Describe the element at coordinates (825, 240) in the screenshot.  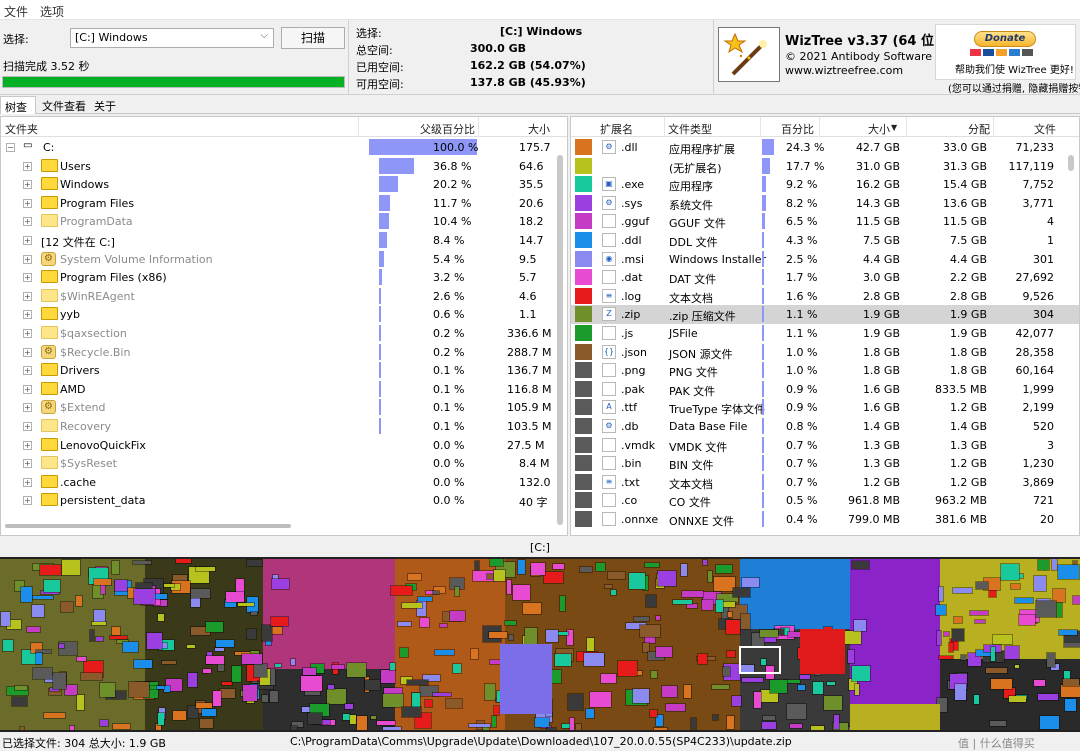
I see `file-type-row: .ddl DDL 文件 4.3 % 7.5 GB 7.5 GB 1` at that location.